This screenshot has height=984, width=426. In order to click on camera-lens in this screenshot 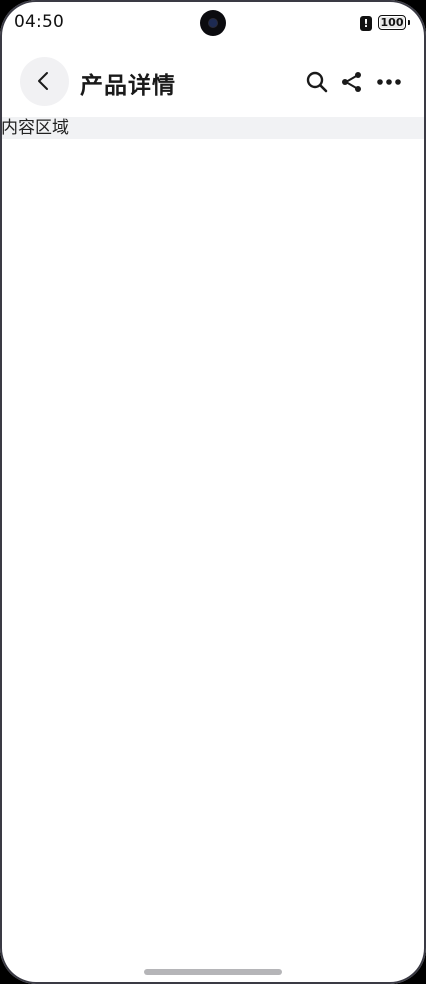, I will do `click(213, 23)`.